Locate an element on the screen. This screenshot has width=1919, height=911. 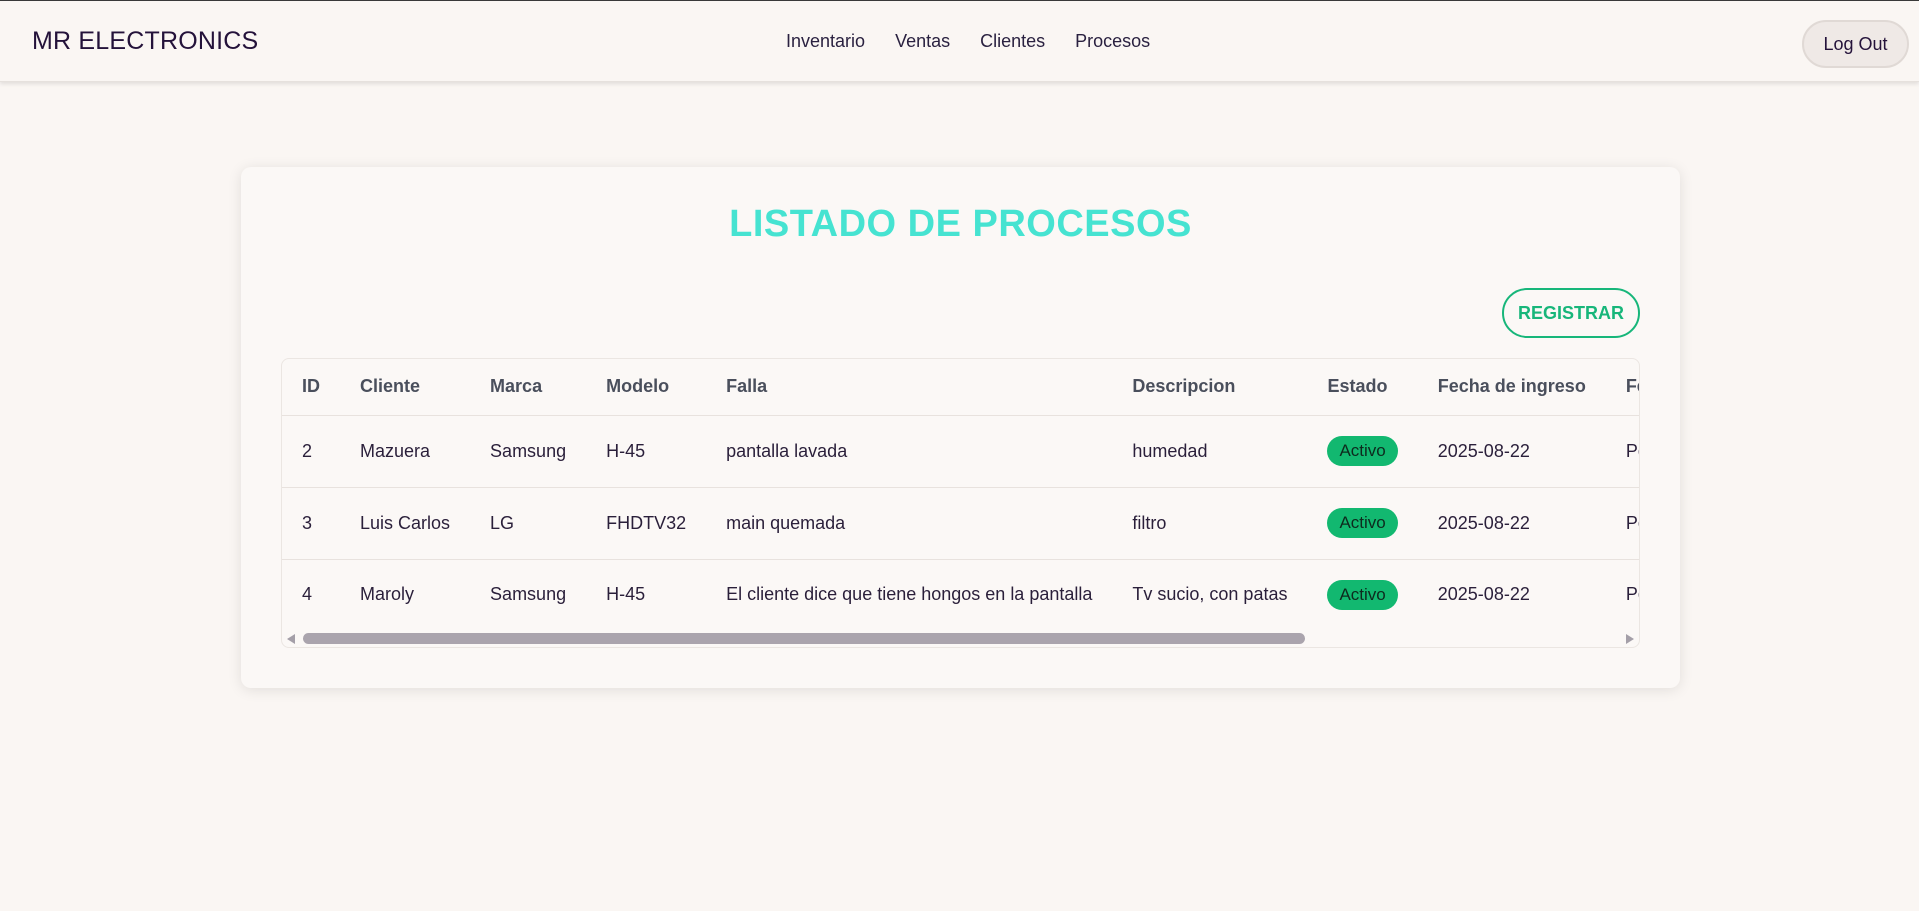
scrollbar-thumb is located at coordinates (804, 638).